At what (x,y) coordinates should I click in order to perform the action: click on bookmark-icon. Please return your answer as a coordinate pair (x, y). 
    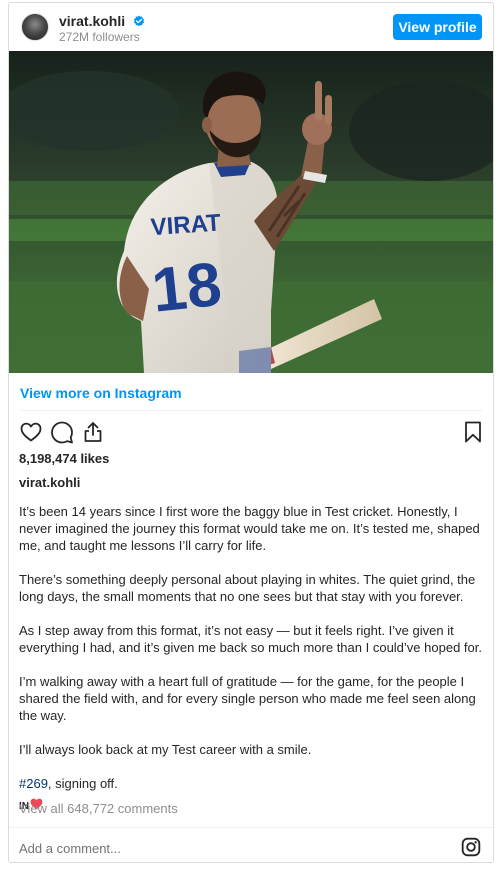
    Looking at the image, I should click on (473, 432).